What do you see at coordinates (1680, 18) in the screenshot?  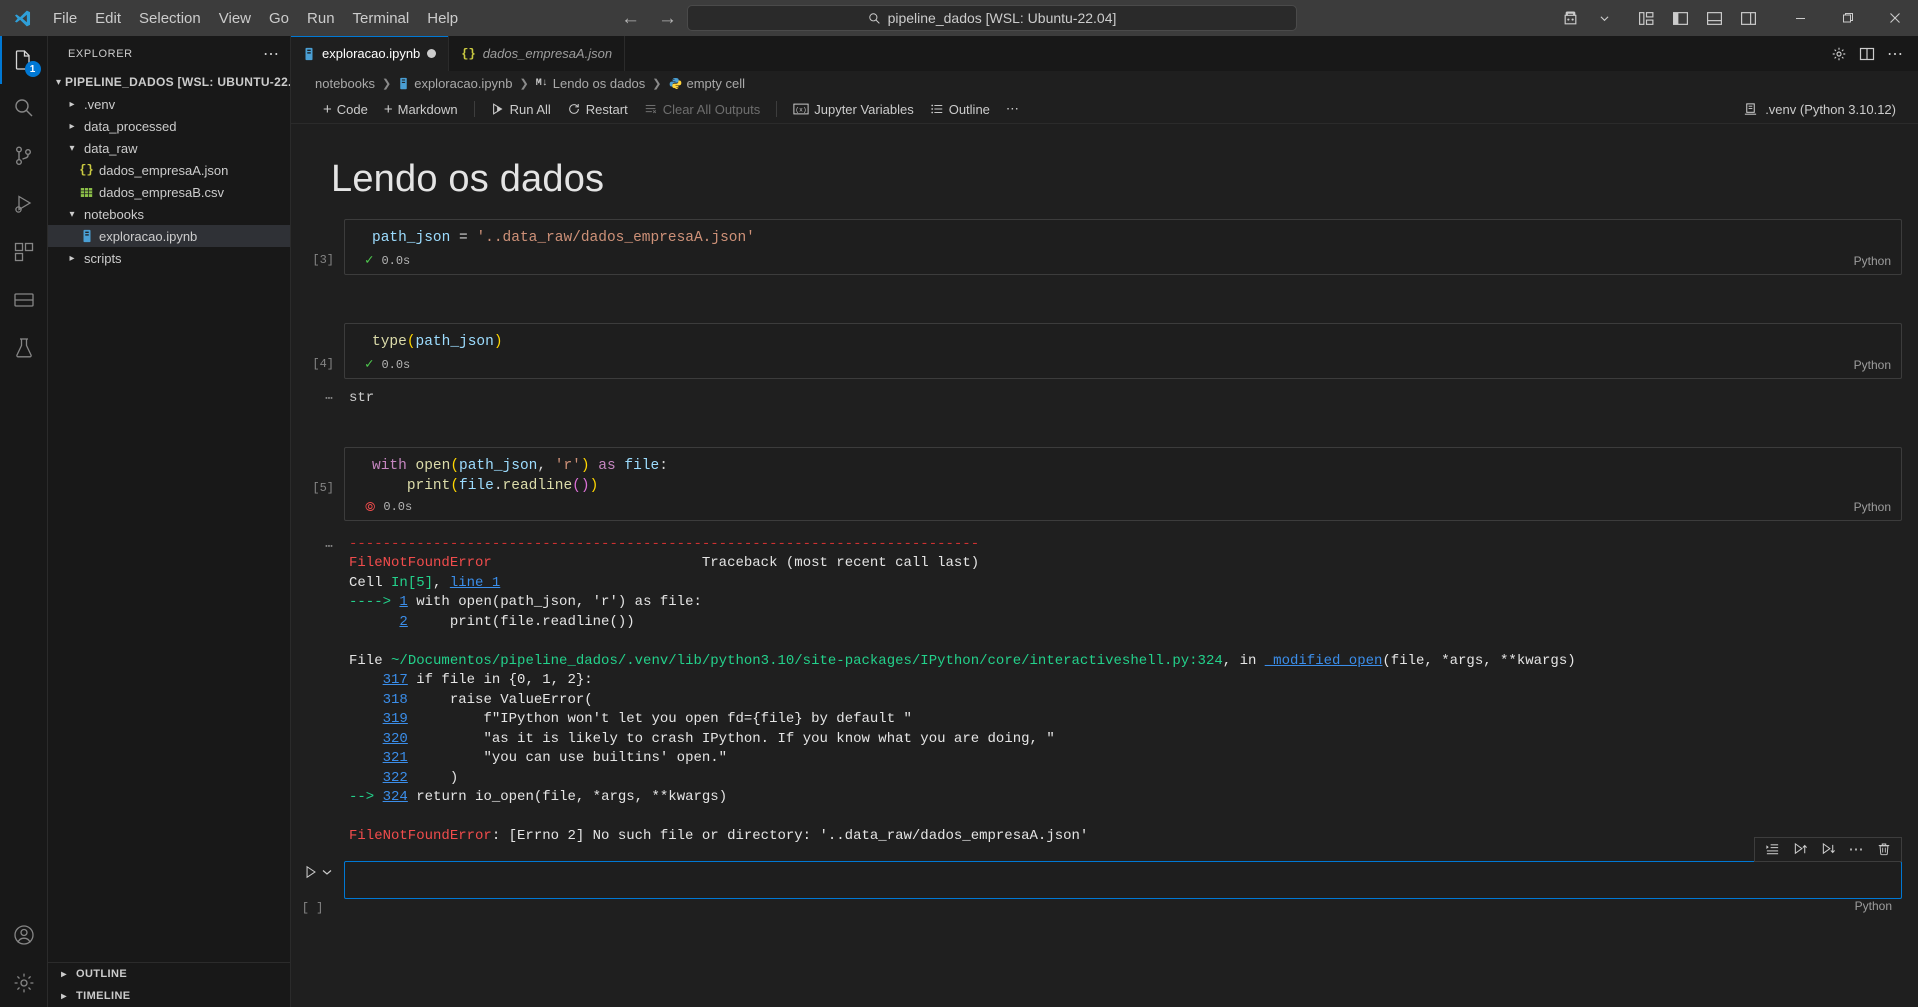 I see `toggle-primary-sidebar-icon` at bounding box center [1680, 18].